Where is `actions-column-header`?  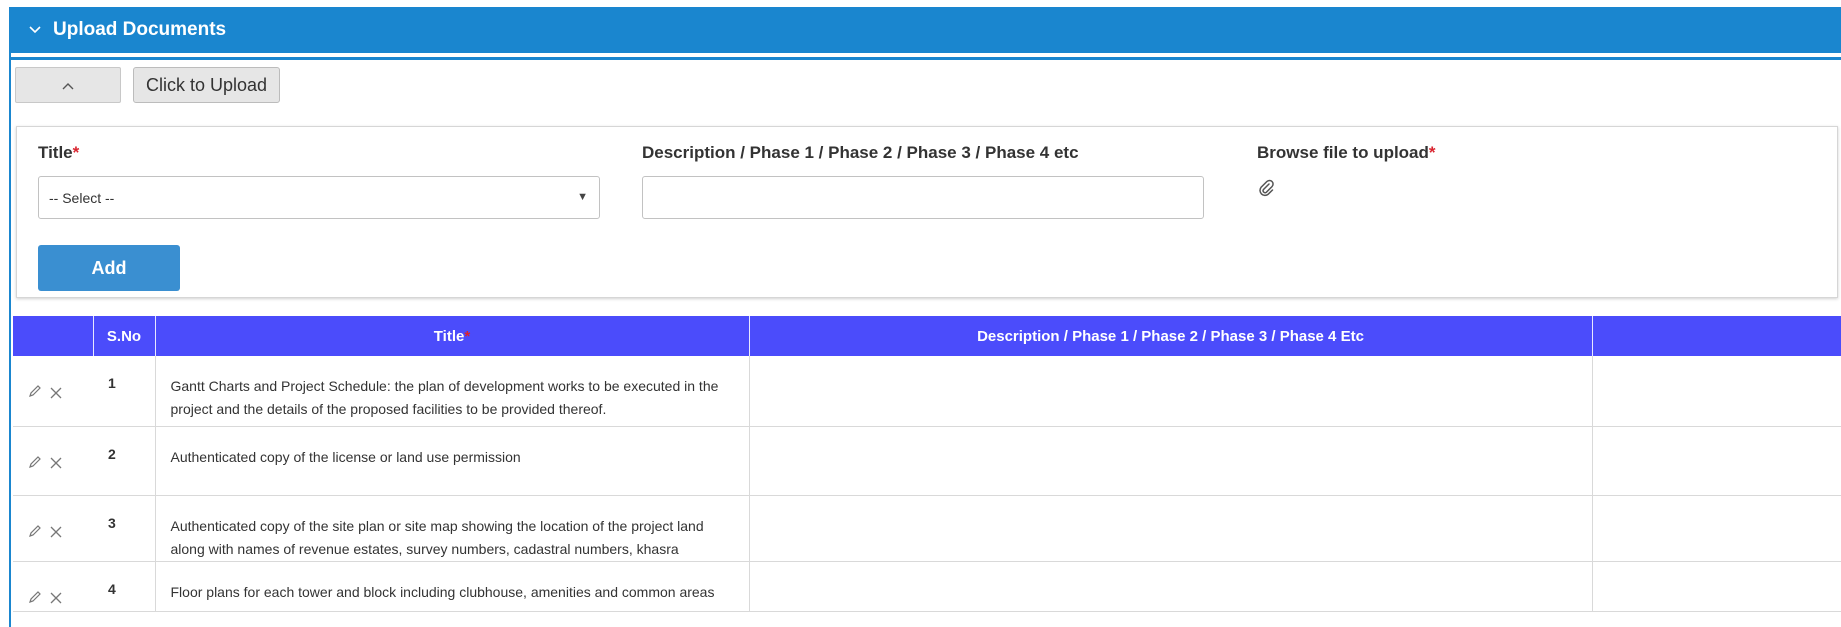 actions-column-header is located at coordinates (53, 336).